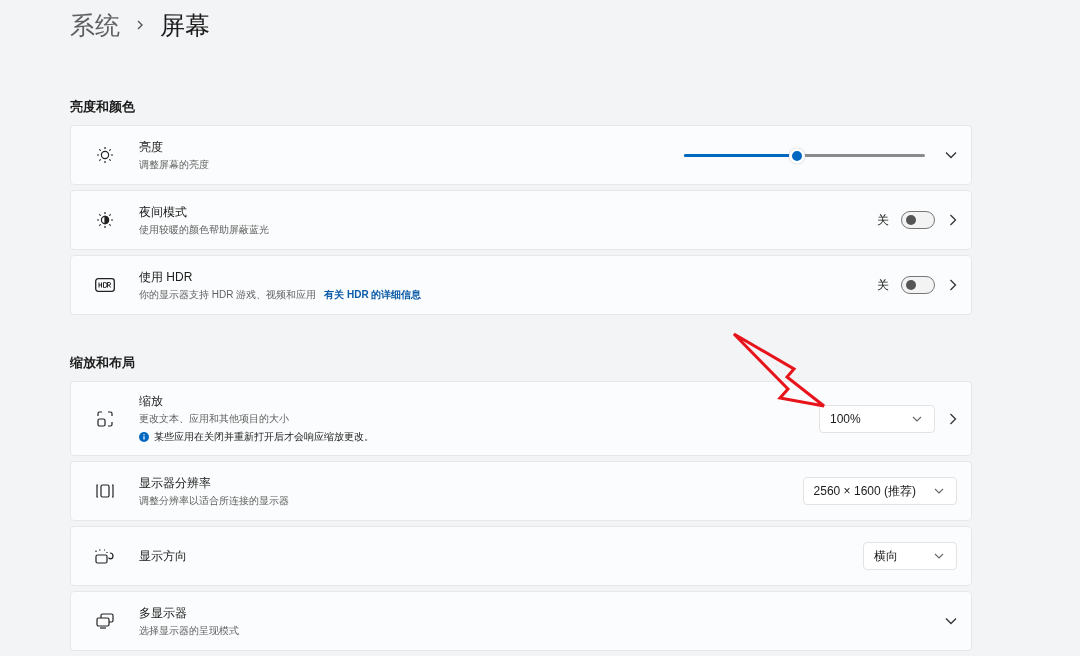 This screenshot has width=1080, height=656. Describe the element at coordinates (214, 419) in the screenshot. I see `row-description: 更改文本、应用和其他项目的大小` at that location.